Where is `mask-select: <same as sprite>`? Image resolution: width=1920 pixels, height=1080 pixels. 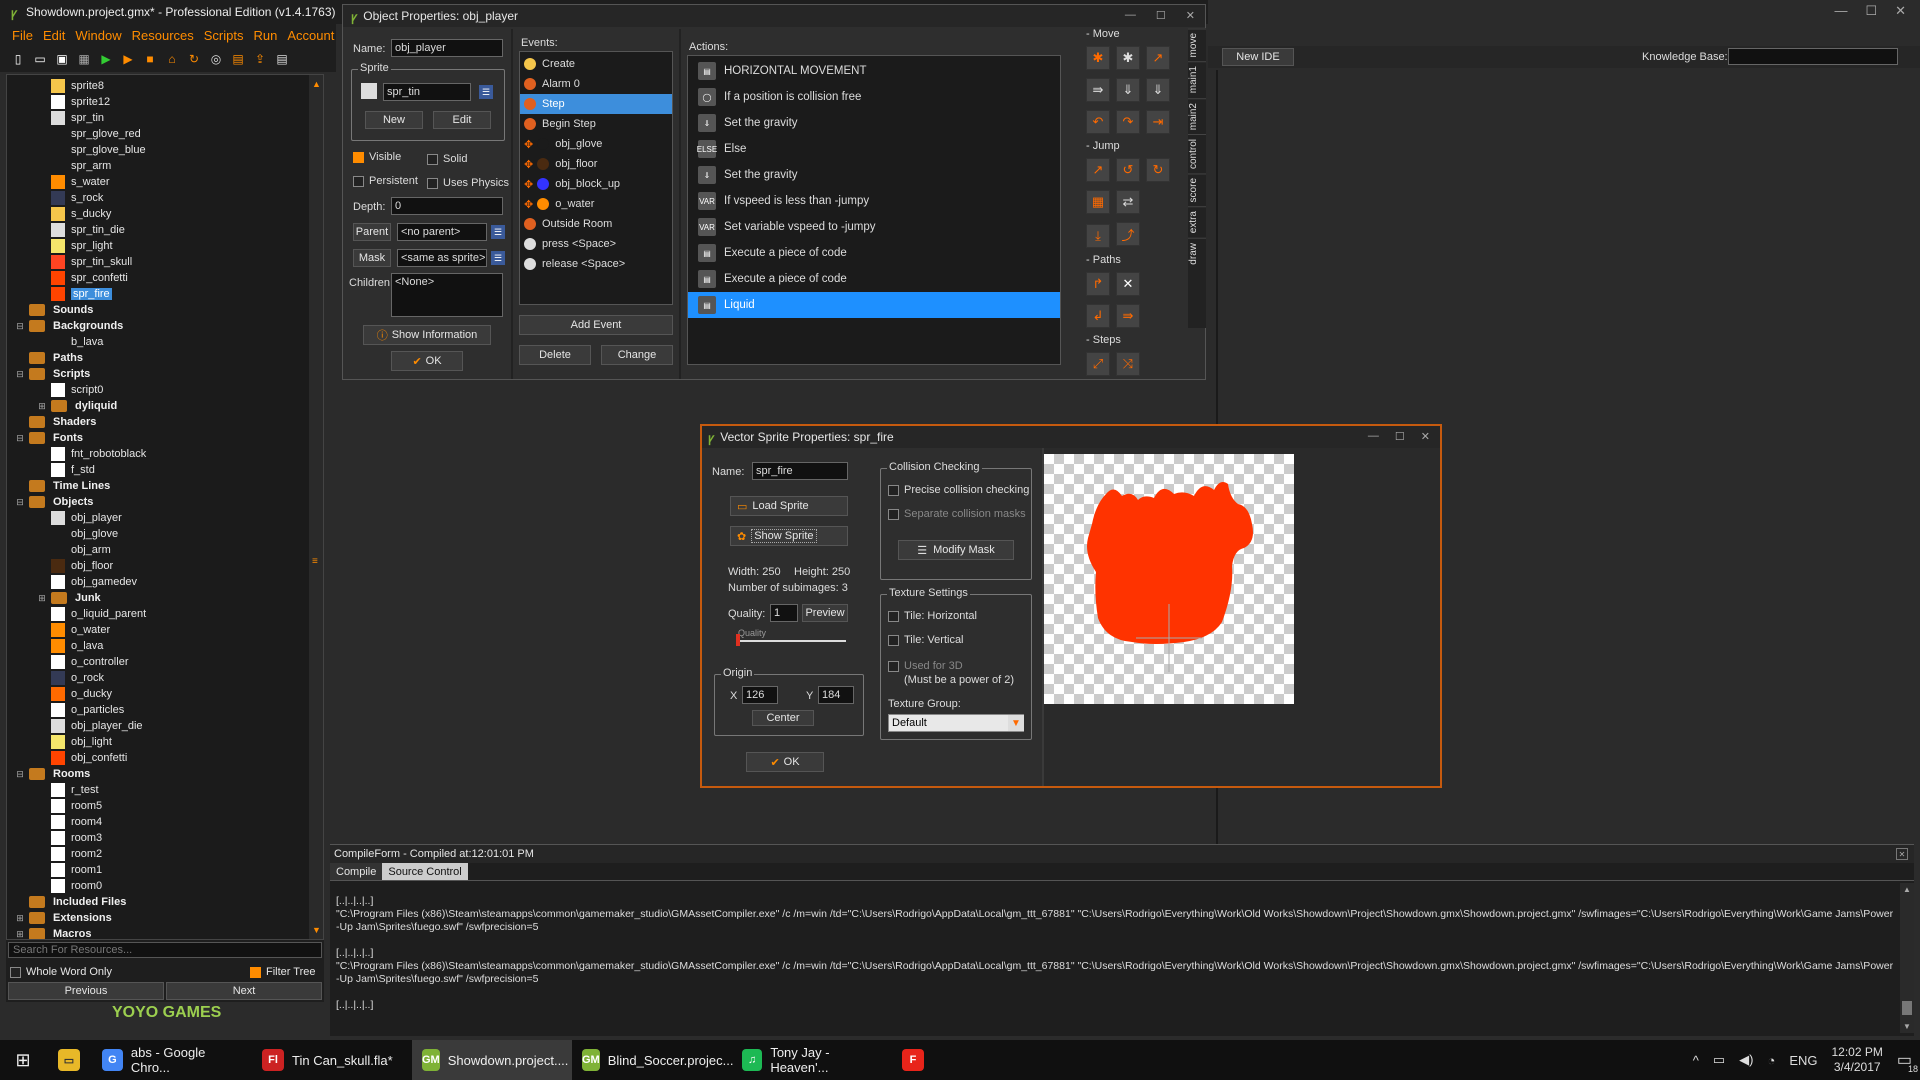
mask-select: <same as sprite> is located at coordinates (442, 258).